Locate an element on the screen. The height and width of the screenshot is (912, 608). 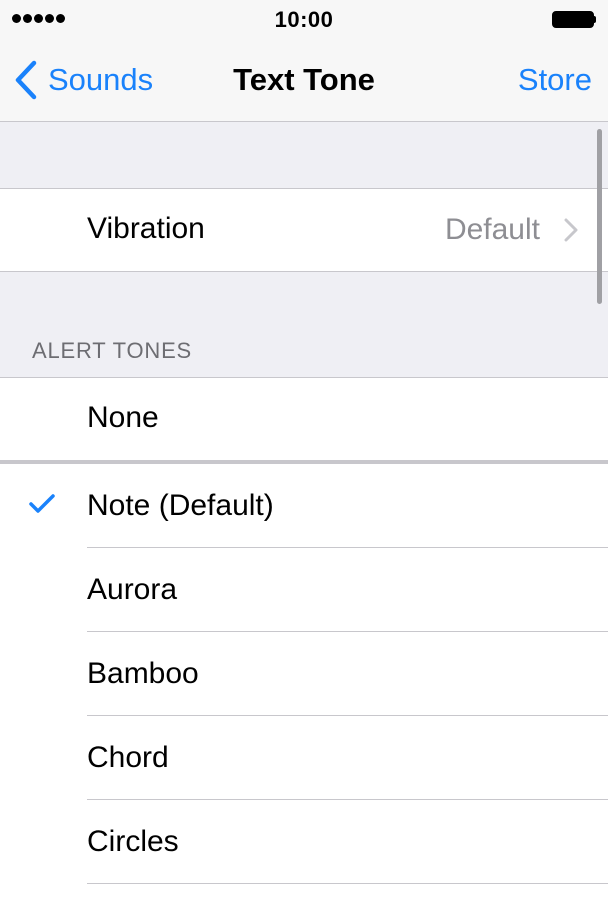
back-button: Sounds is located at coordinates (83, 80).